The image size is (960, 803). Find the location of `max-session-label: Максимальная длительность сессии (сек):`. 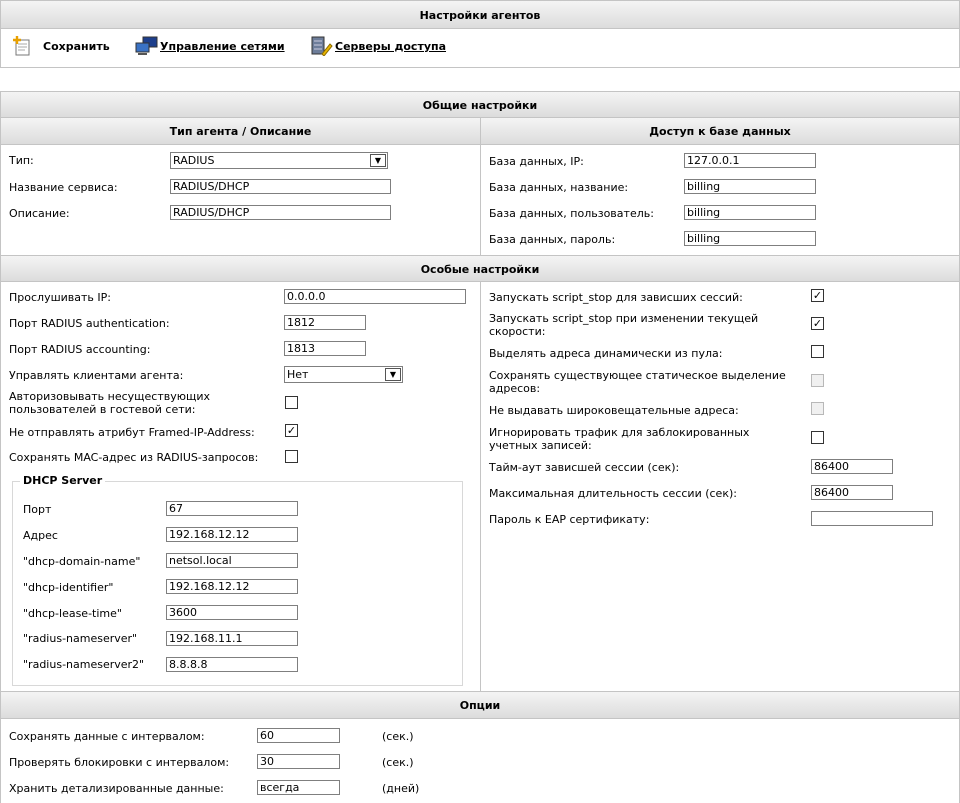

max-session-label: Максимальная длительность сессии (сек): is located at coordinates (613, 493).